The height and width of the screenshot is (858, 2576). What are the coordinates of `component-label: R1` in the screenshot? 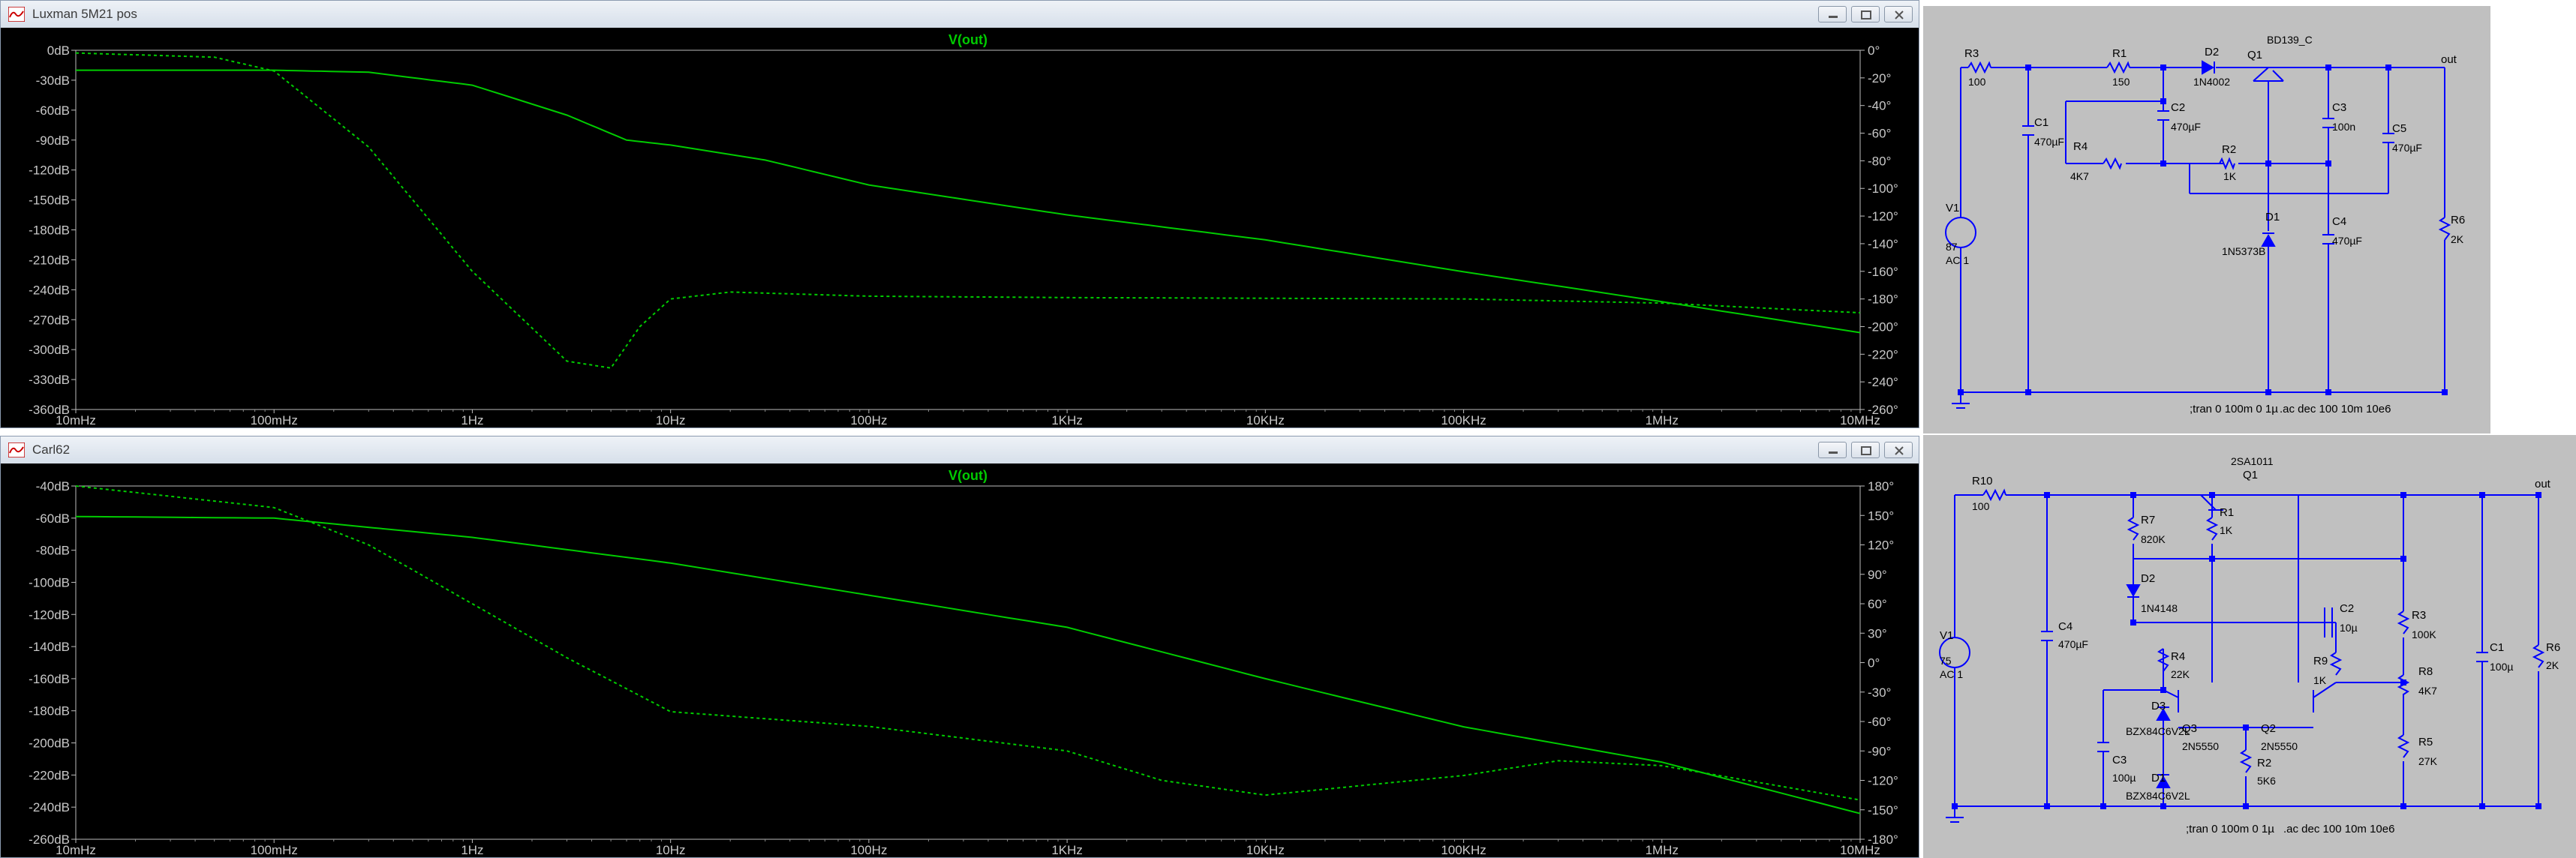 It's located at (2227, 512).